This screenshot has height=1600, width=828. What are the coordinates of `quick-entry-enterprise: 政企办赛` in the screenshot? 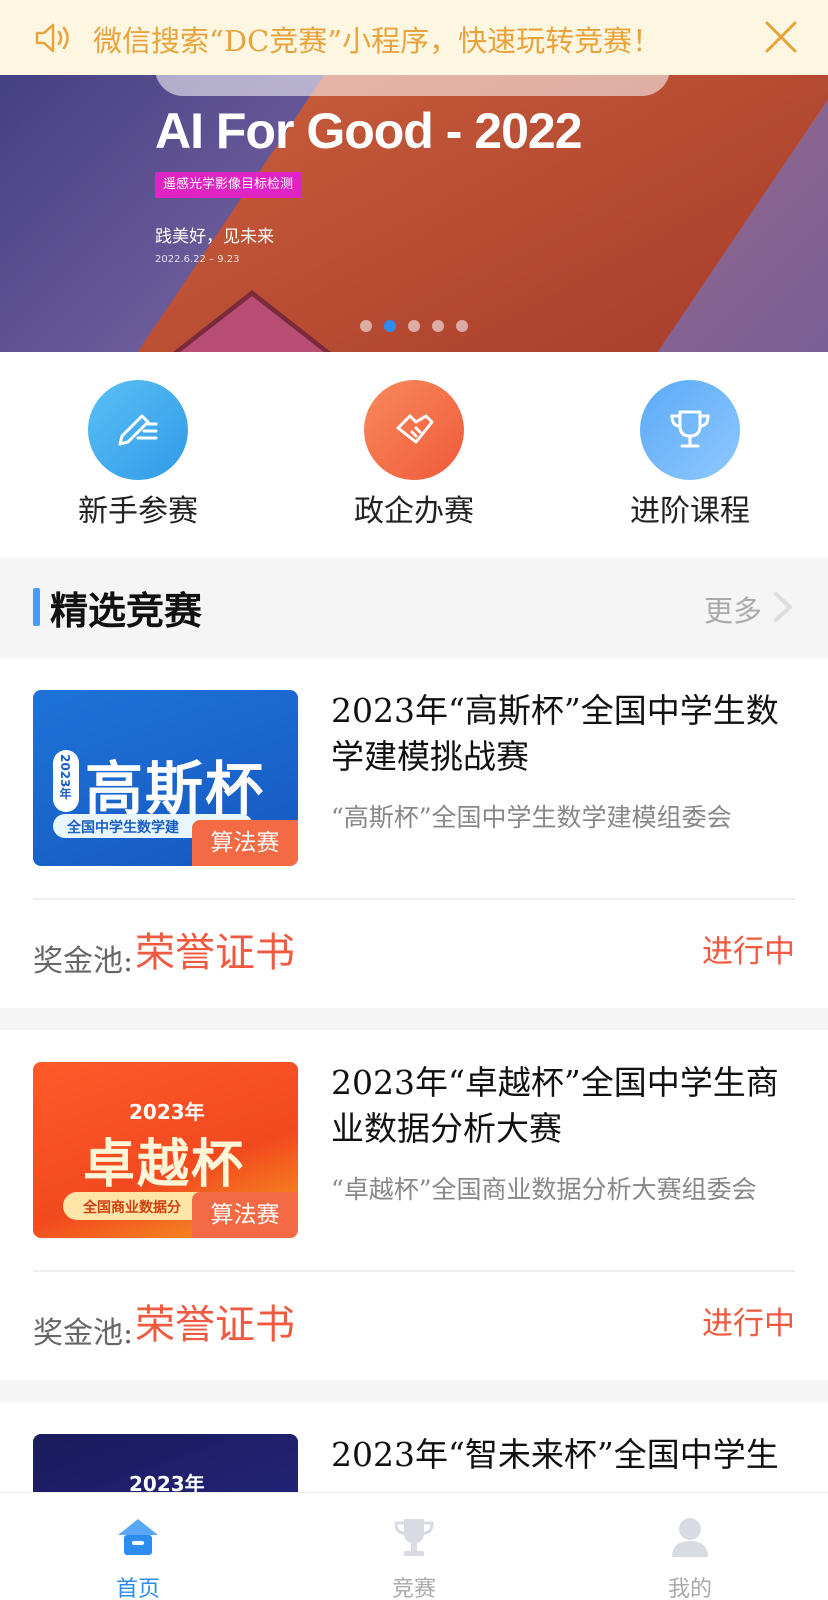 It's located at (414, 455).